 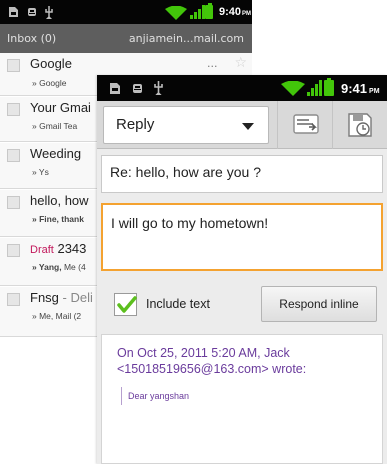 What do you see at coordinates (242, 174) in the screenshot?
I see `subject-field: Re: hello, how are you ?` at bounding box center [242, 174].